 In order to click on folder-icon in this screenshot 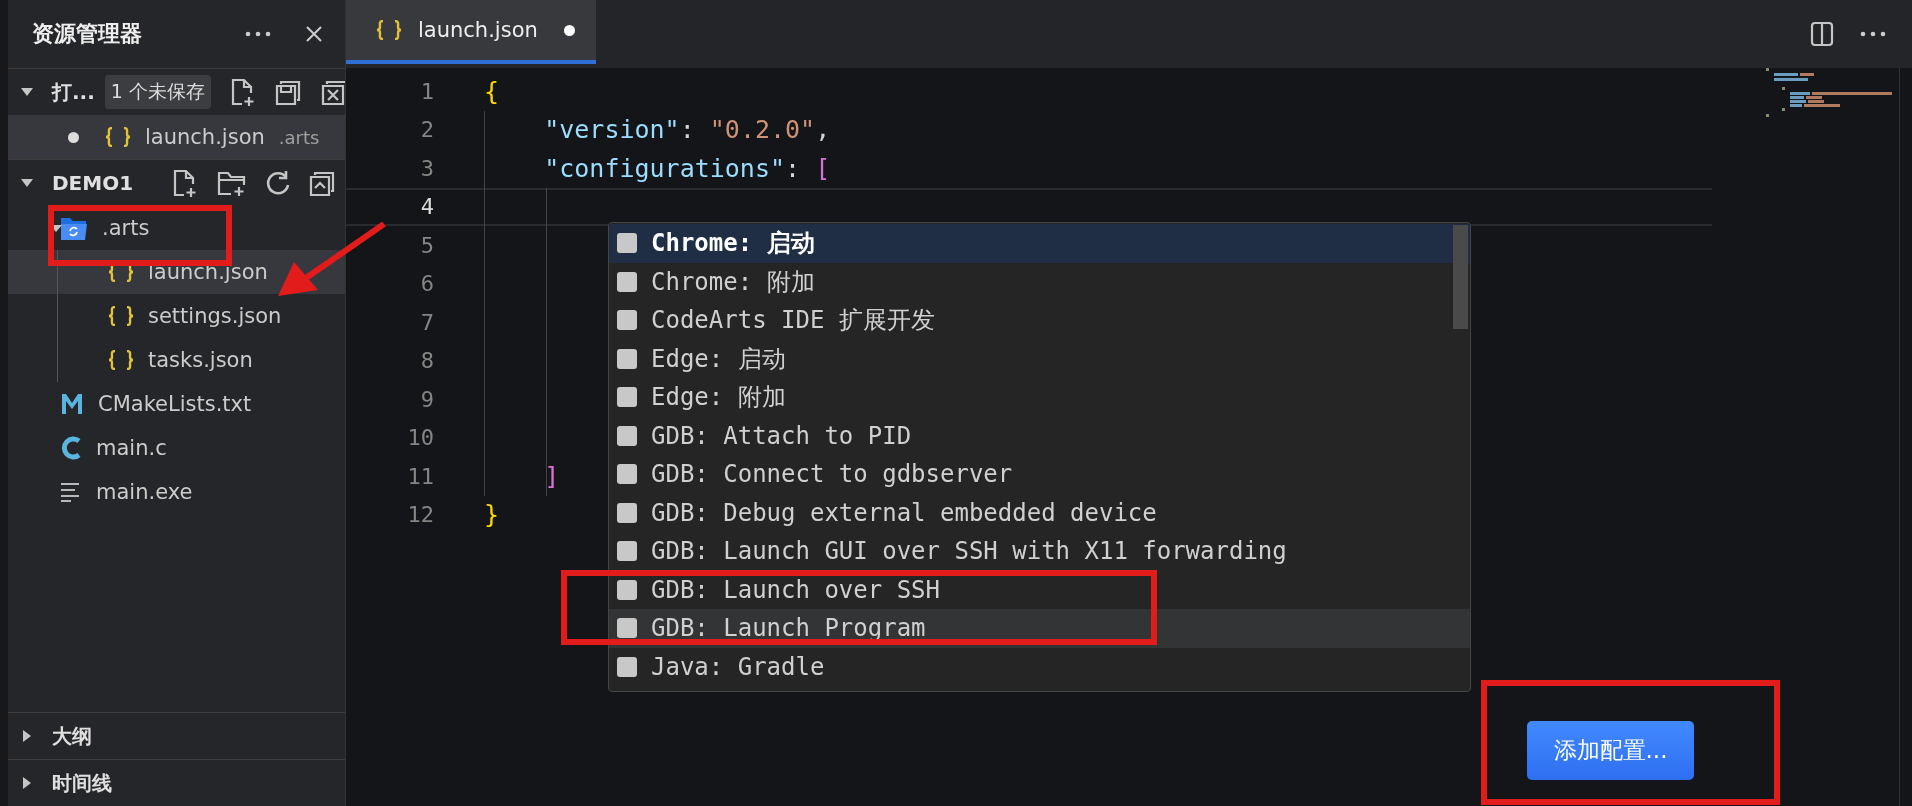, I will do `click(74, 228)`.